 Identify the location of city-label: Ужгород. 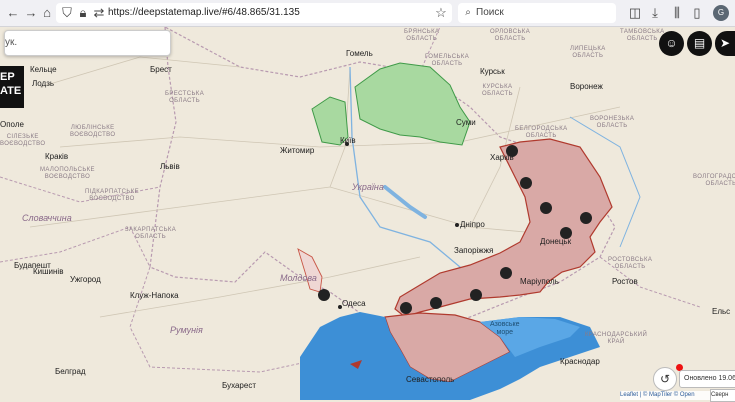
(85, 279).